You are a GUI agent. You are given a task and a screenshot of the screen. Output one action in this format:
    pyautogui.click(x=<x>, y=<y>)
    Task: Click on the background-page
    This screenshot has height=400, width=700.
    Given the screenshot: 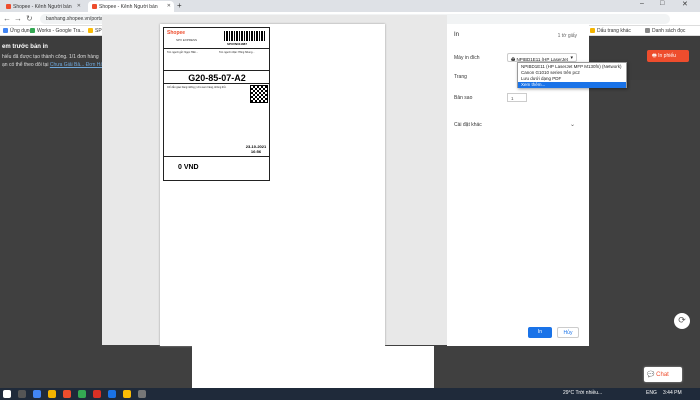 What is the action you would take?
    pyautogui.click(x=313, y=367)
    